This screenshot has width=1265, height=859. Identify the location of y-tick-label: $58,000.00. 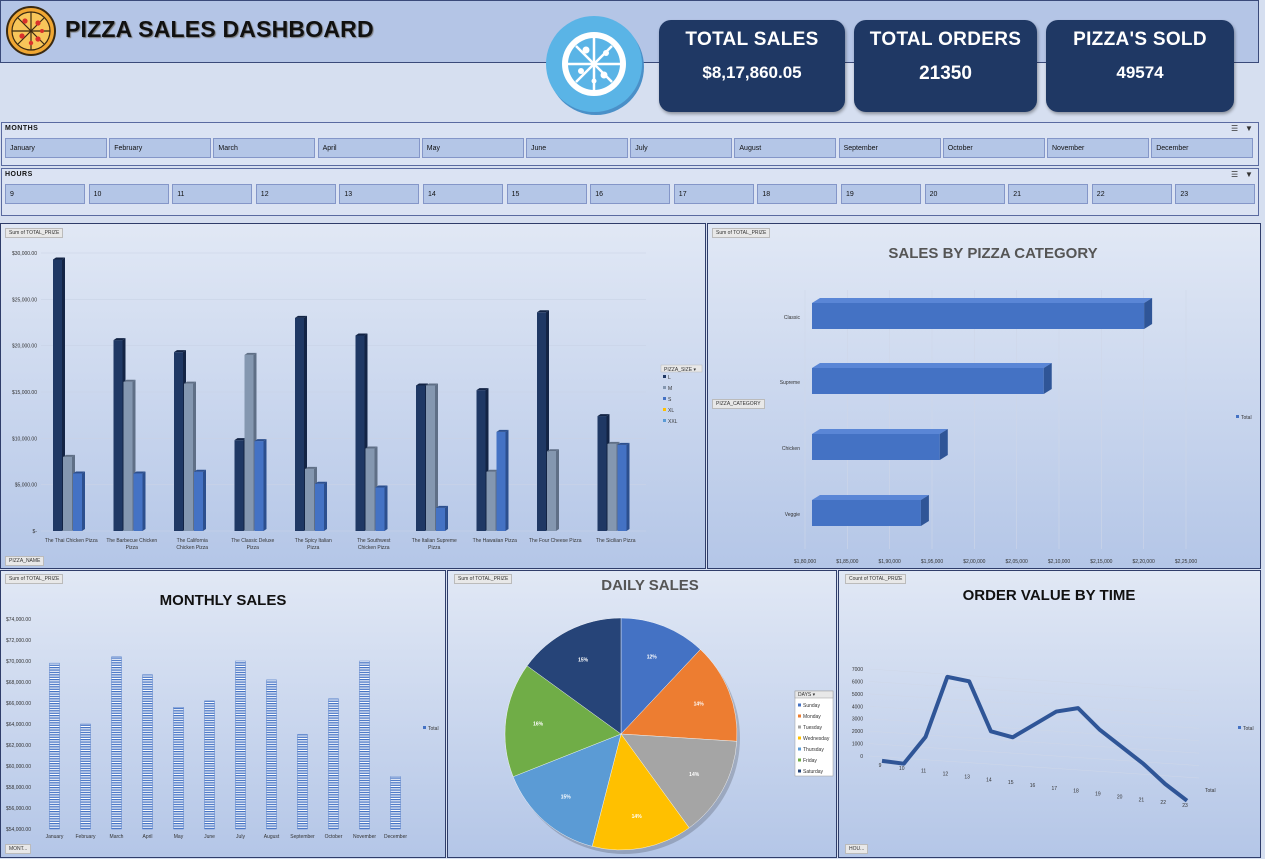
(18, 788).